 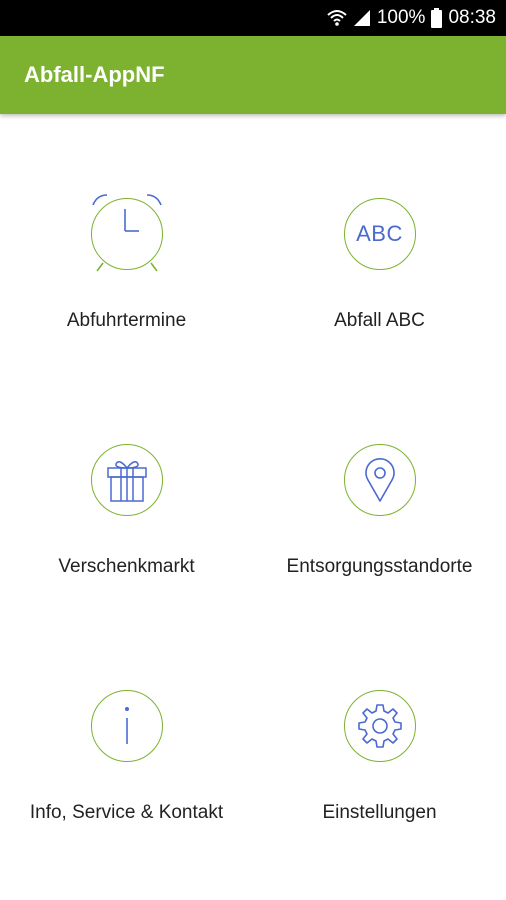 What do you see at coordinates (401, 17) in the screenshot?
I see `battery-percent: 100%` at bounding box center [401, 17].